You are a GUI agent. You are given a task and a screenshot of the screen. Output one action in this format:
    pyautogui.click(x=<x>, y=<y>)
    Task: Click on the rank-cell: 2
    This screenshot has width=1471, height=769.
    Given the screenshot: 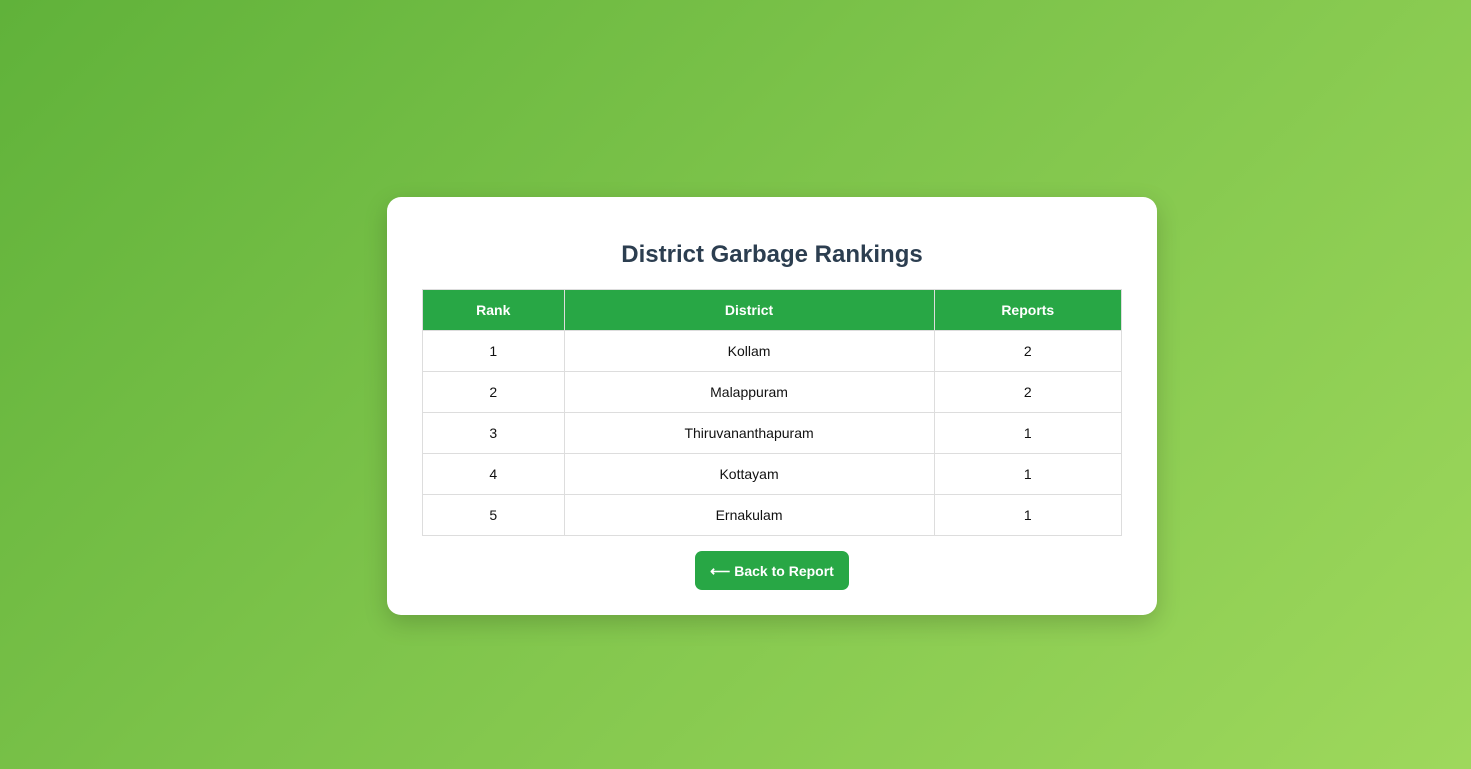 What is the action you would take?
    pyautogui.click(x=493, y=392)
    